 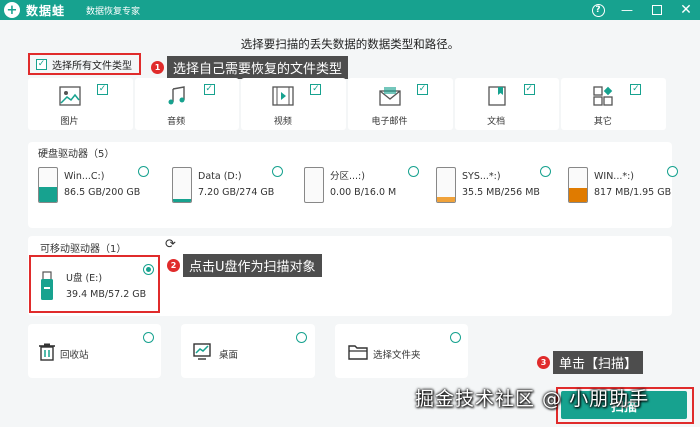 I want to click on highlight-usb-drive, so click(x=94, y=284).